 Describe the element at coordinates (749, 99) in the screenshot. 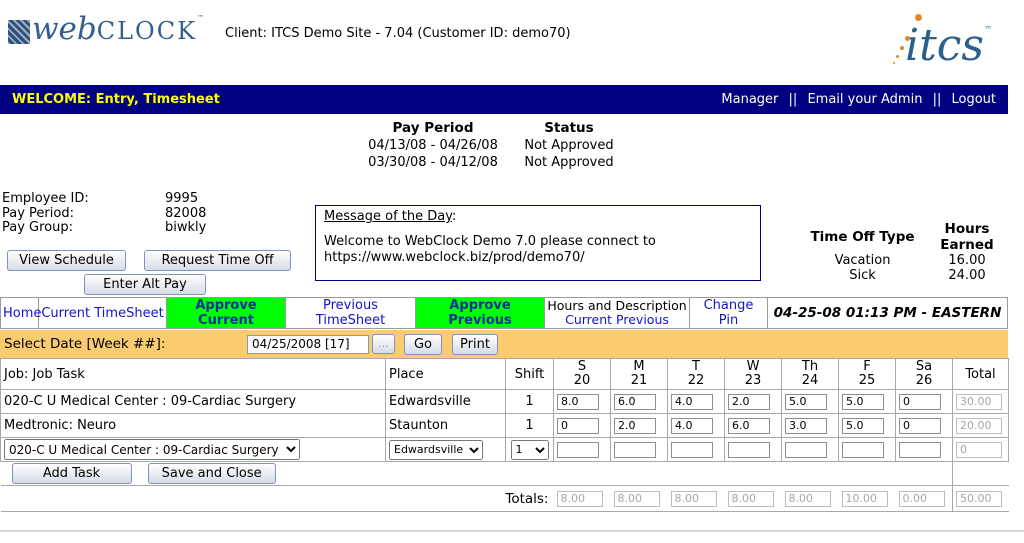

I see `manager-link: Manager` at that location.